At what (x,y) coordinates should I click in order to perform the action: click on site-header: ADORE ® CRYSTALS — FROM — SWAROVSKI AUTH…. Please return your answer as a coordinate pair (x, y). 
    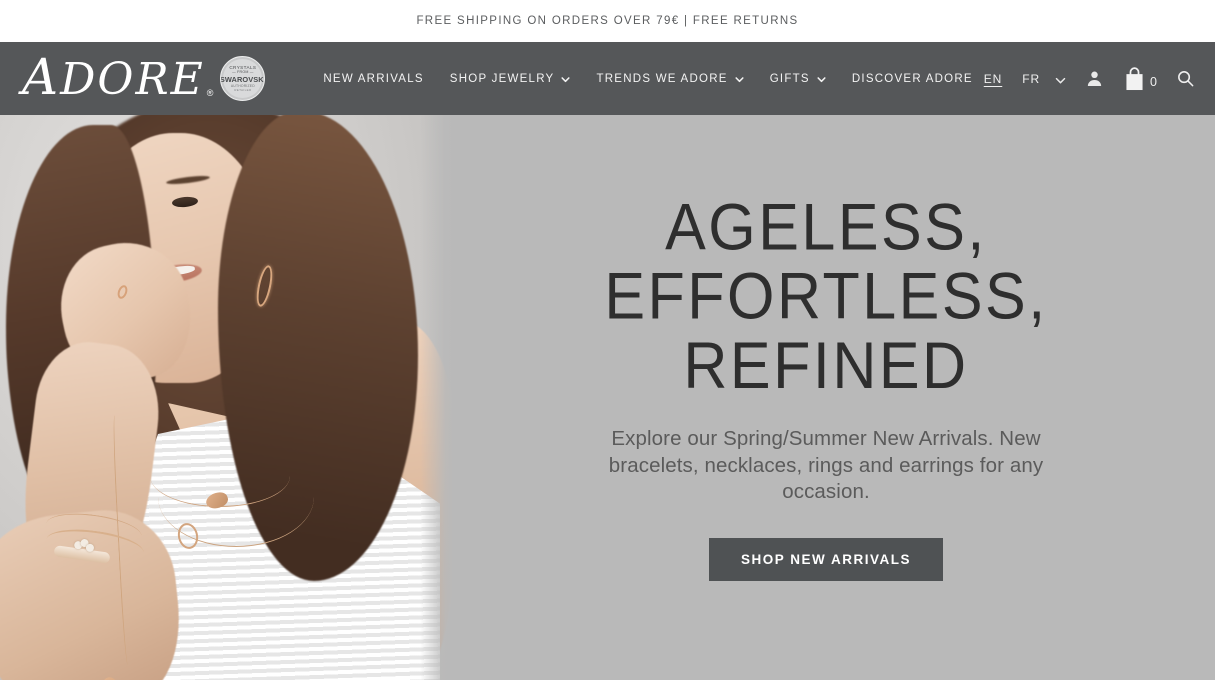
    Looking at the image, I should click on (607, 78).